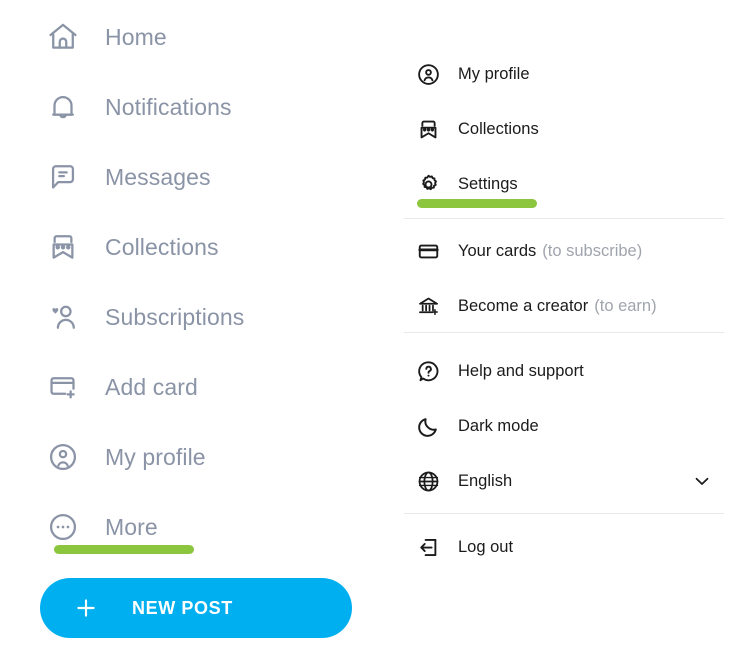 The image size is (749, 654). Describe the element at coordinates (428, 306) in the screenshot. I see `bank-plus-icon` at that location.